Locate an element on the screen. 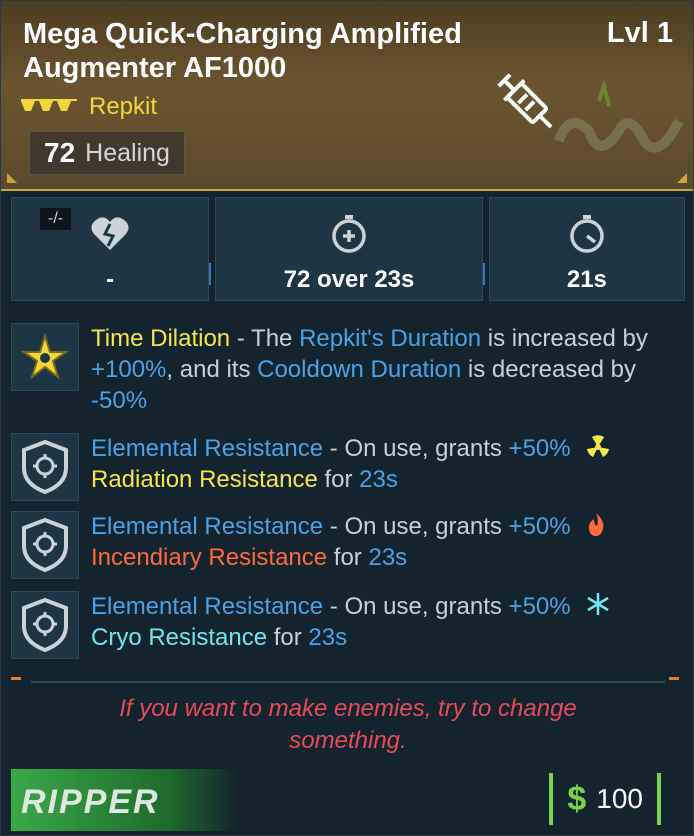 This screenshot has width=694, height=836. manufacturer-banner: RIPPER is located at coordinates (124, 800).